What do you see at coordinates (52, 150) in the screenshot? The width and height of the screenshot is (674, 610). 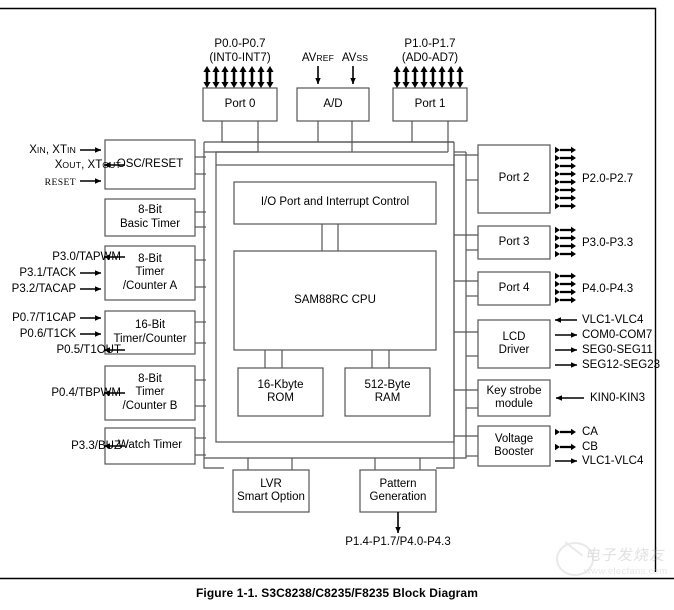 I see `label-xin: XIN, XTIN` at bounding box center [52, 150].